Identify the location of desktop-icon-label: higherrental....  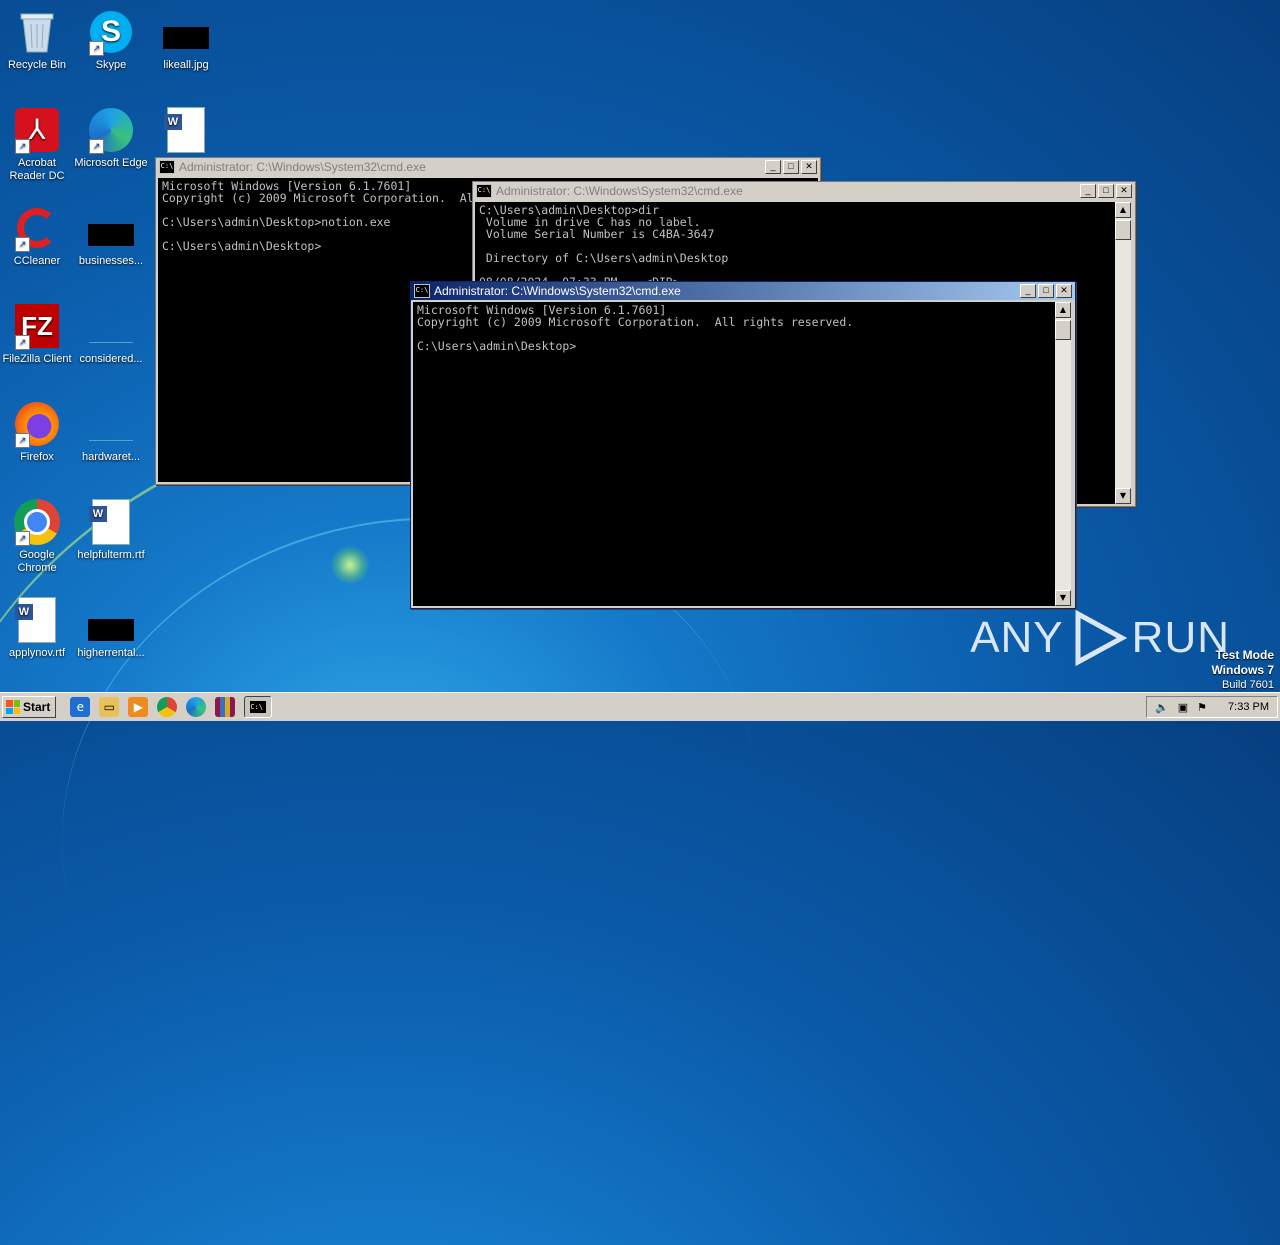
(111, 653).